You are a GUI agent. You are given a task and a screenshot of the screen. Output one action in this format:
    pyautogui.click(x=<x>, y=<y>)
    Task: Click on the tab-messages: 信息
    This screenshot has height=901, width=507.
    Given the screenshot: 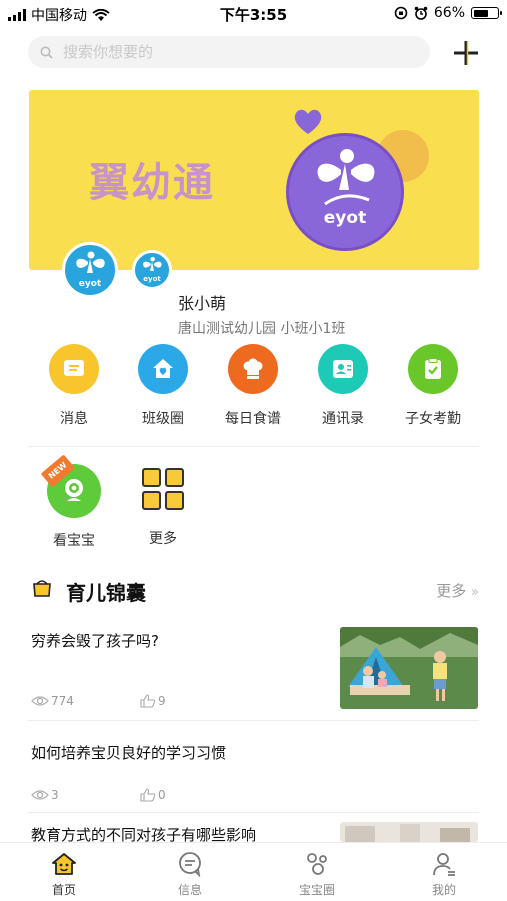 What is the action you would take?
    pyautogui.click(x=190, y=874)
    